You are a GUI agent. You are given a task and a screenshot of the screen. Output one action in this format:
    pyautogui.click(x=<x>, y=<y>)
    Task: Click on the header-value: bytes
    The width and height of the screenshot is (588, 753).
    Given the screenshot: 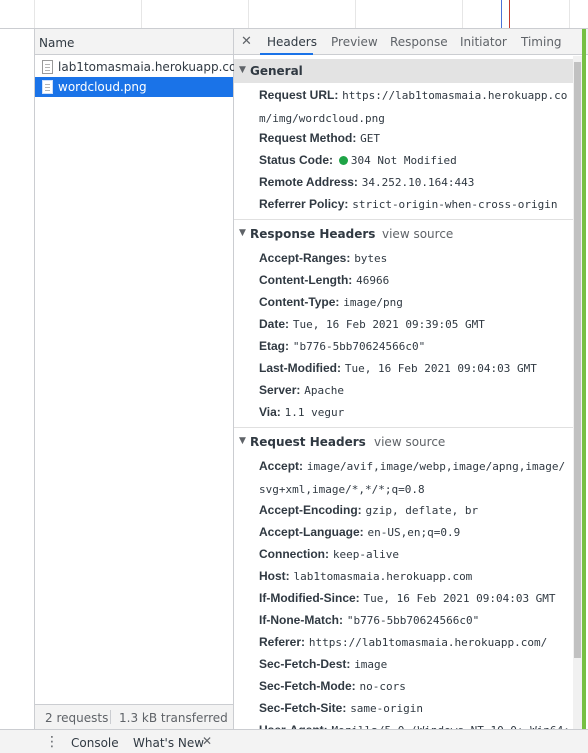 What is the action you would take?
    pyautogui.click(x=371, y=258)
    